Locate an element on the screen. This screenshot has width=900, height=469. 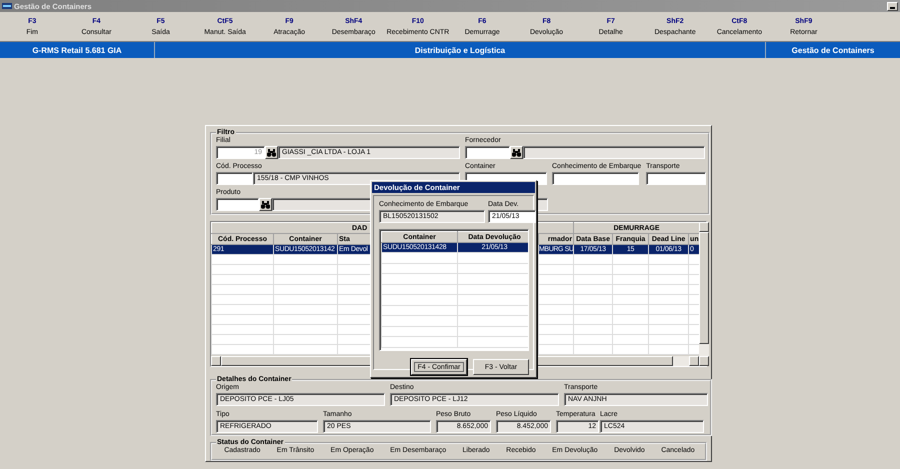
minimize-button is located at coordinates (892, 6).